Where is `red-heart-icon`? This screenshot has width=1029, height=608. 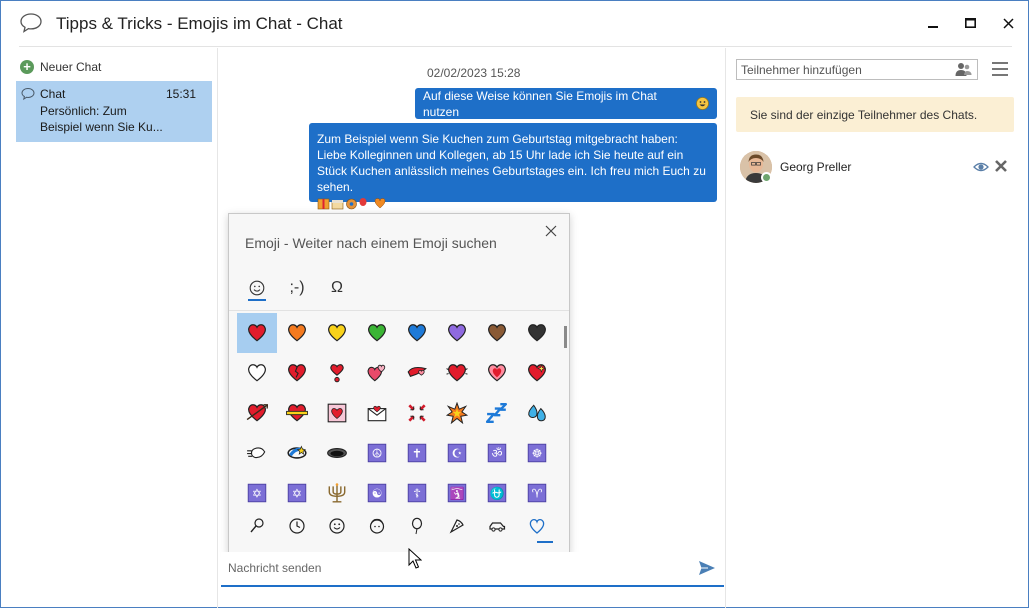
red-heart-icon is located at coordinates (257, 333).